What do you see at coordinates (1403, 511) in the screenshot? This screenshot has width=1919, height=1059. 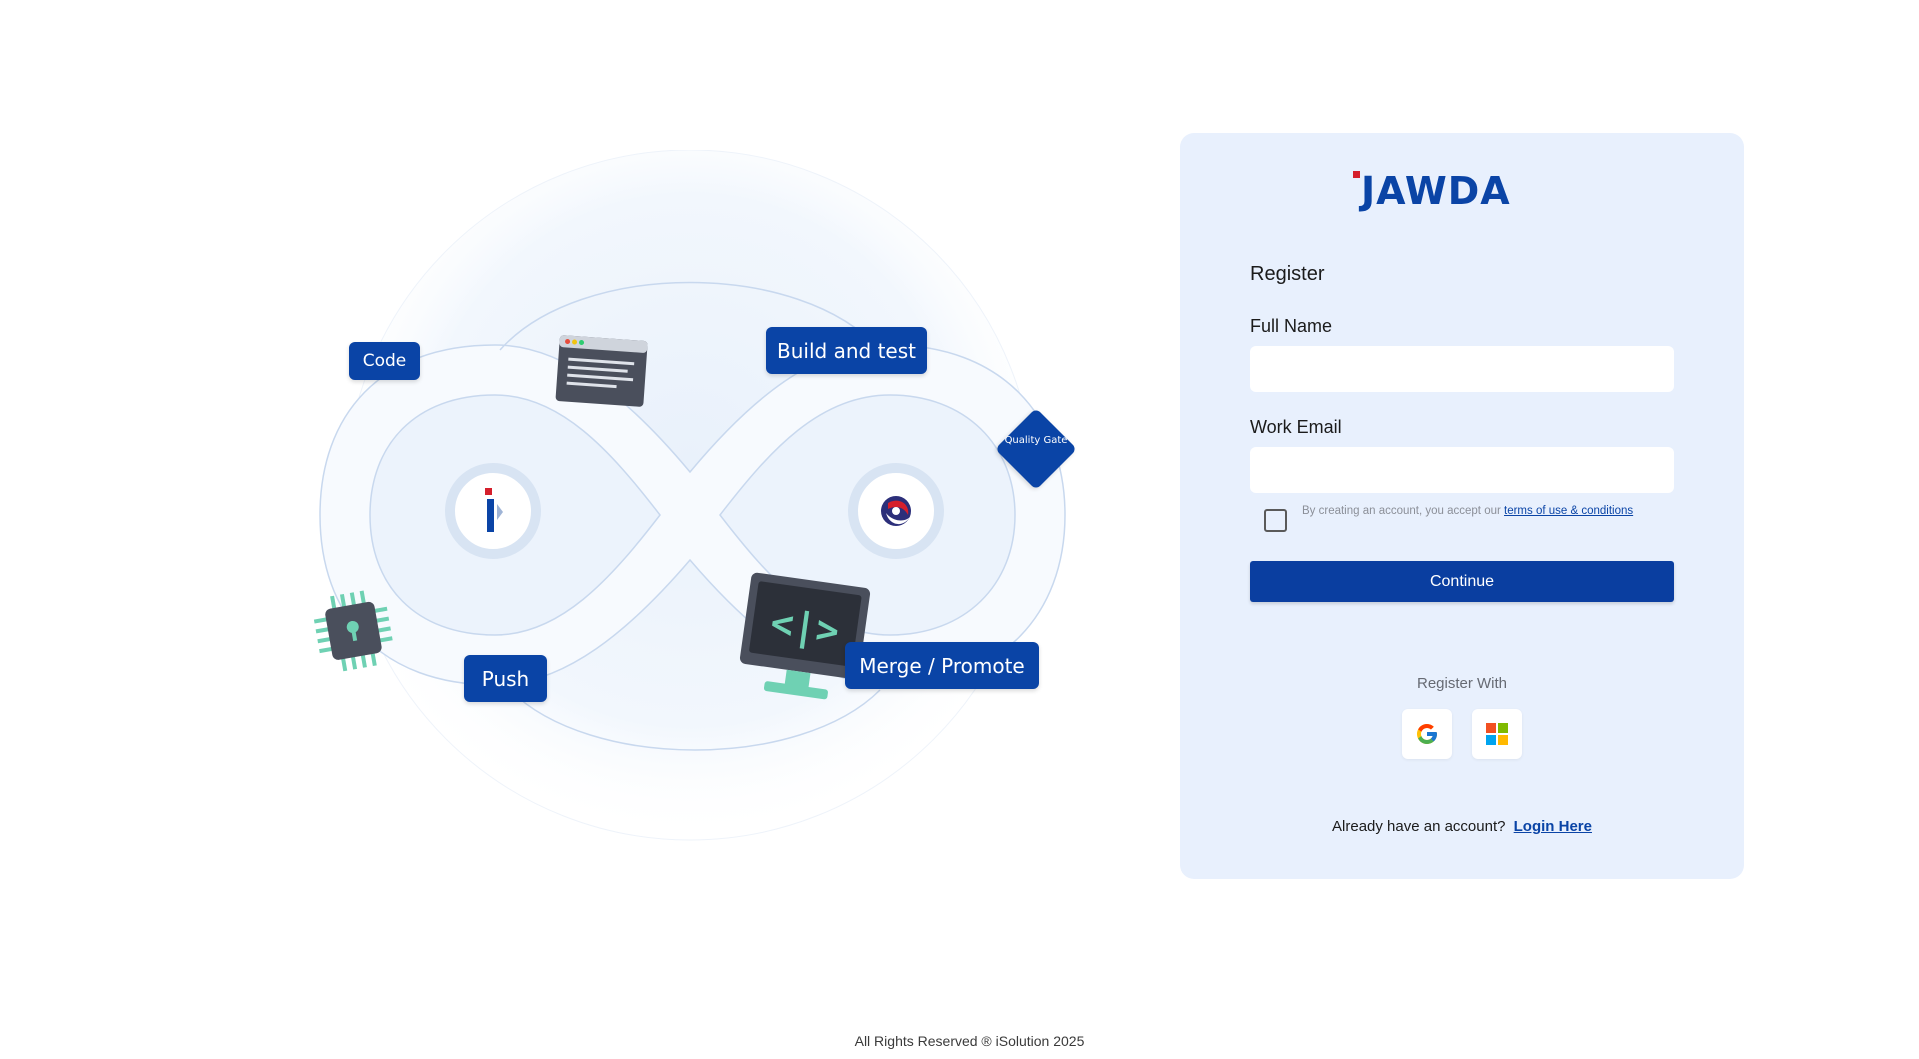 I see `terms-prefix: By creating an account, you accept our` at bounding box center [1403, 511].